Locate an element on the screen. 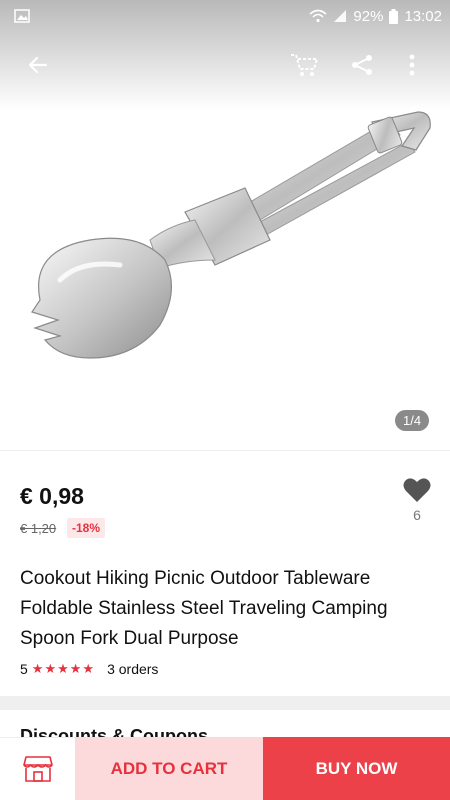  battery-icon is located at coordinates (394, 16).